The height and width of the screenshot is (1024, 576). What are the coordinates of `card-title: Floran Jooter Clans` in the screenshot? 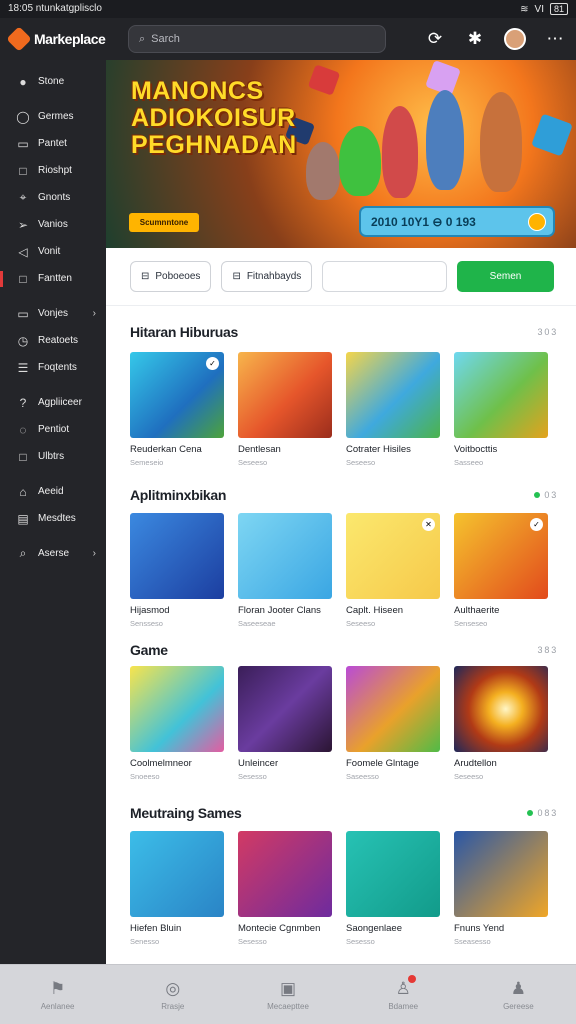 It's located at (279, 610).